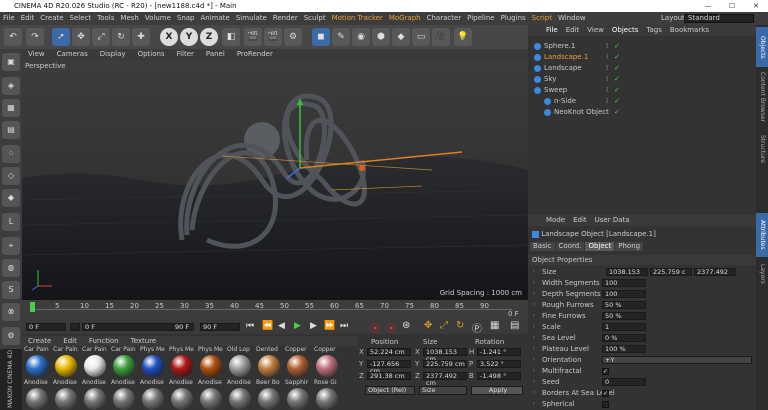 Image resolution: width=768 pixels, height=410 pixels. I want to click on tweak-mode-icon: ⌖, so click(11, 246).